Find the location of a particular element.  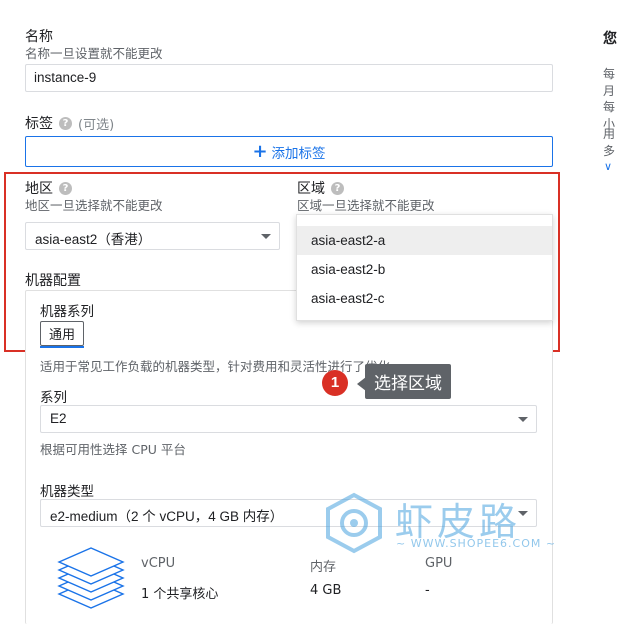

machine-stack-icon is located at coordinates (91, 578).